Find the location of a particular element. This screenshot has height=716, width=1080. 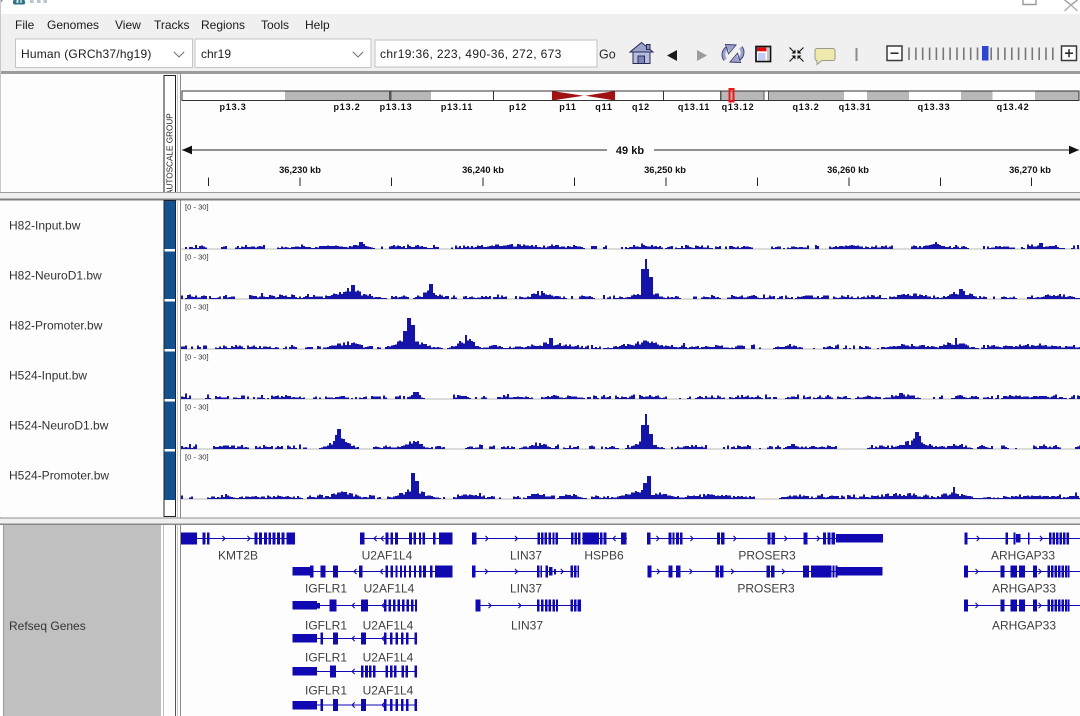

svg-text: AUTOSCALE GROUP is located at coordinates (170, 154).